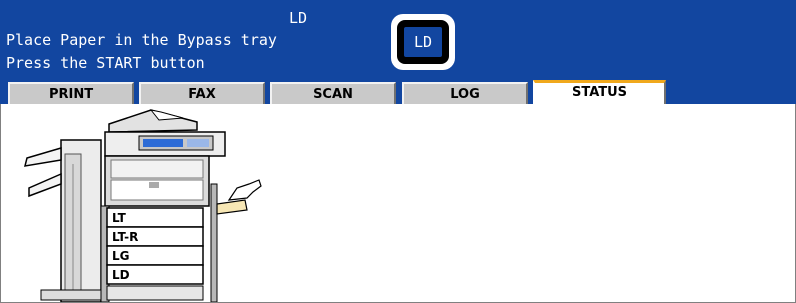 Image resolution: width=796 pixels, height=303 pixels. Describe the element at coordinates (119, 218) in the screenshot. I see `drawer-1-size: LT` at that location.